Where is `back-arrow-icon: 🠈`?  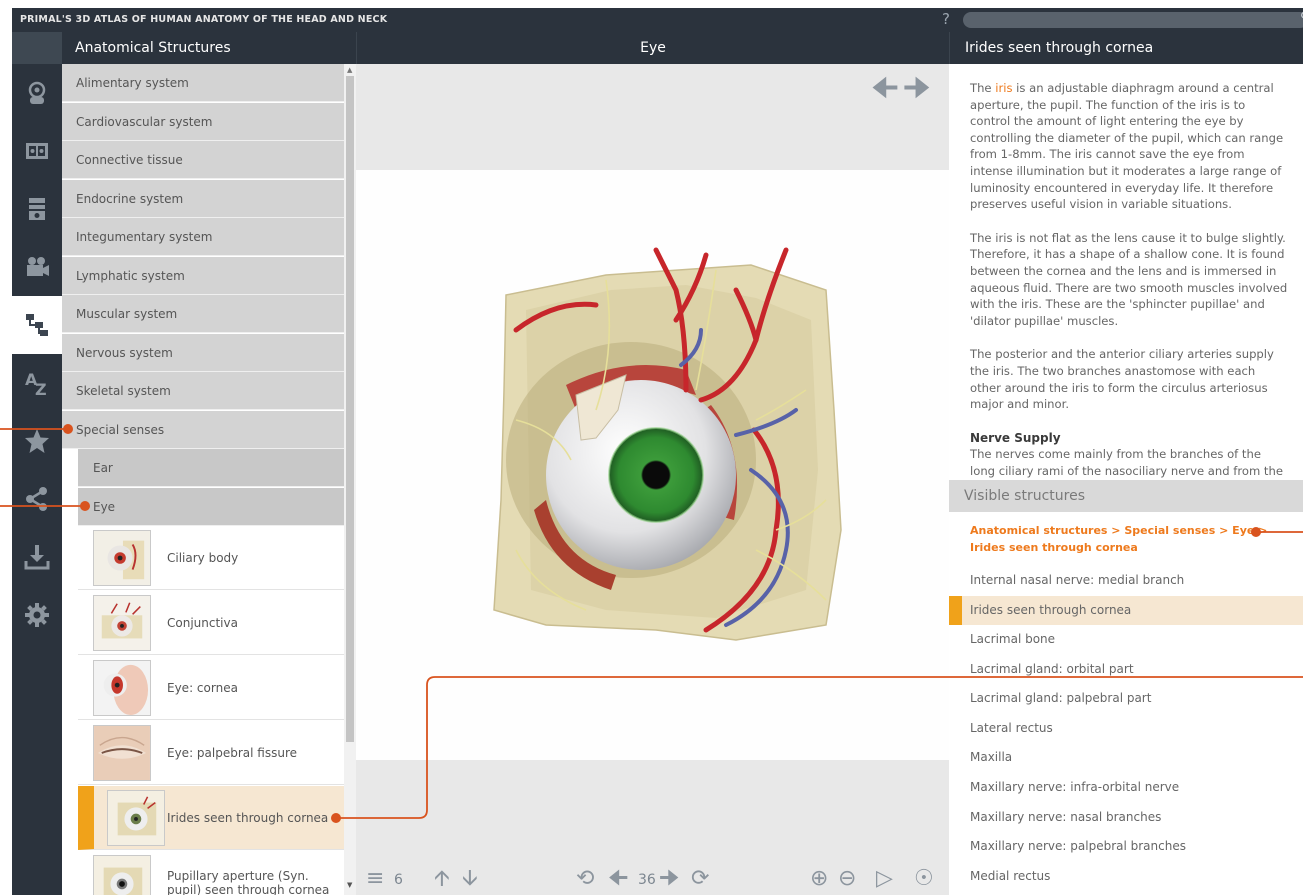
back-arrow-icon: 🠈 is located at coordinates (885, 89).